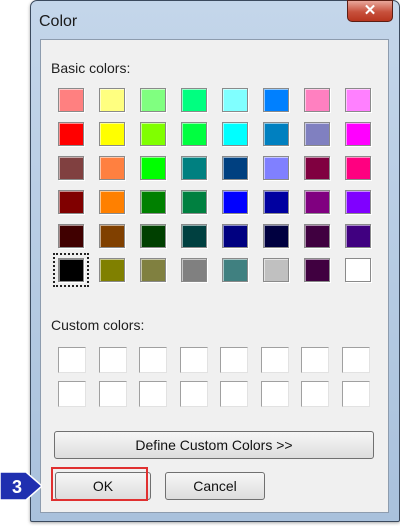 The width and height of the screenshot is (400, 526). I want to click on cancel-button: Cancel, so click(215, 486).